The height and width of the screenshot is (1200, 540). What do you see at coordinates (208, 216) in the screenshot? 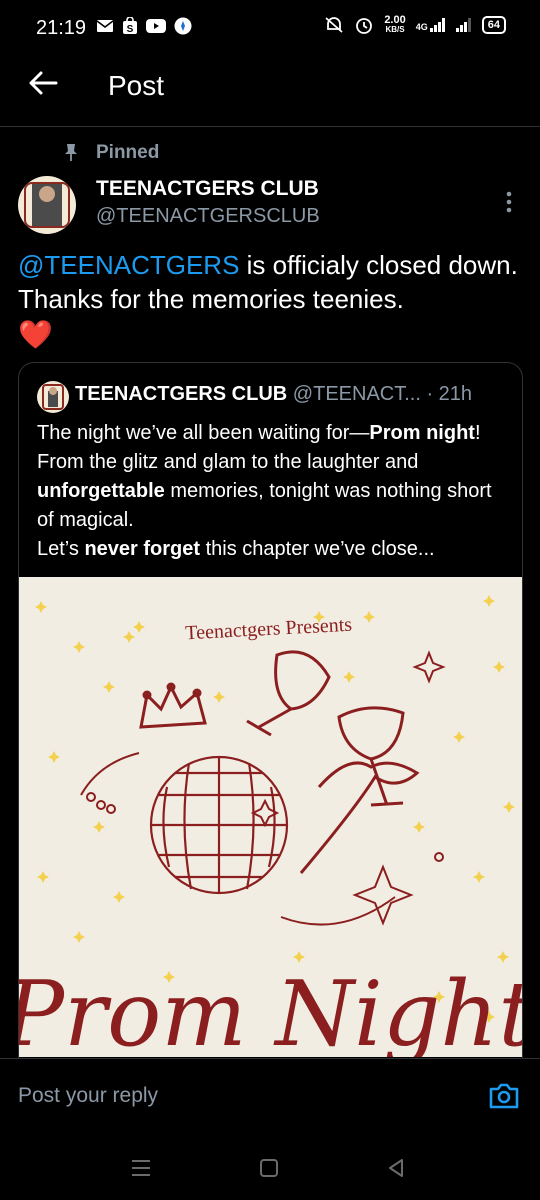
I see `author-handle: @TEENACTGERSCLUB` at bounding box center [208, 216].